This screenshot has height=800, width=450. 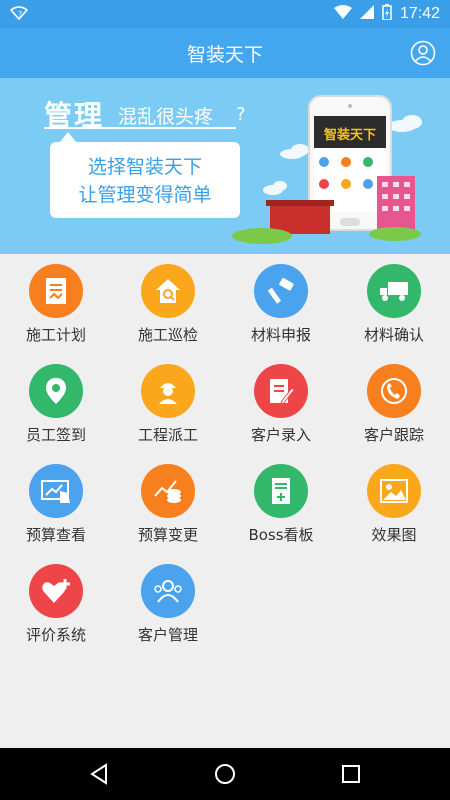 I want to click on truck-icon, so click(x=394, y=291).